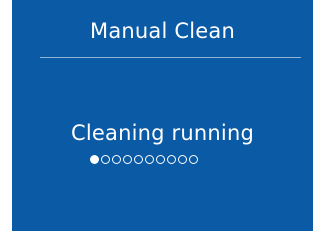 The width and height of the screenshot is (324, 241). Describe the element at coordinates (94, 159) in the screenshot. I see `progress-dot-filled` at that location.